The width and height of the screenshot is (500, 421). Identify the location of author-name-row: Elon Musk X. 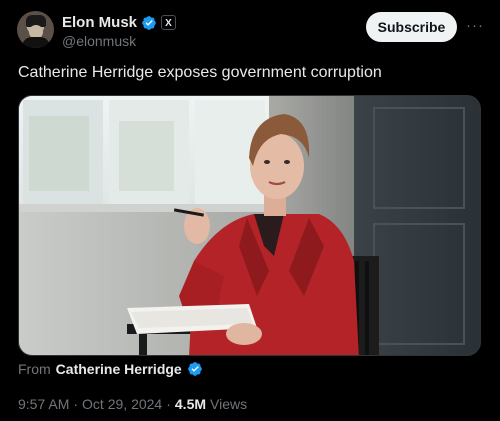
(119, 22).